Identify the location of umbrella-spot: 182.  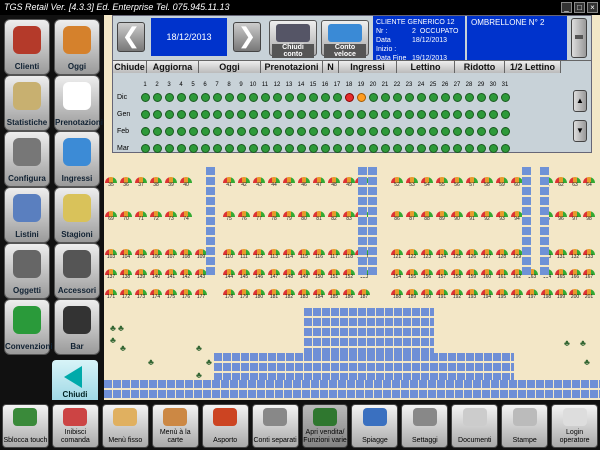
(289, 295).